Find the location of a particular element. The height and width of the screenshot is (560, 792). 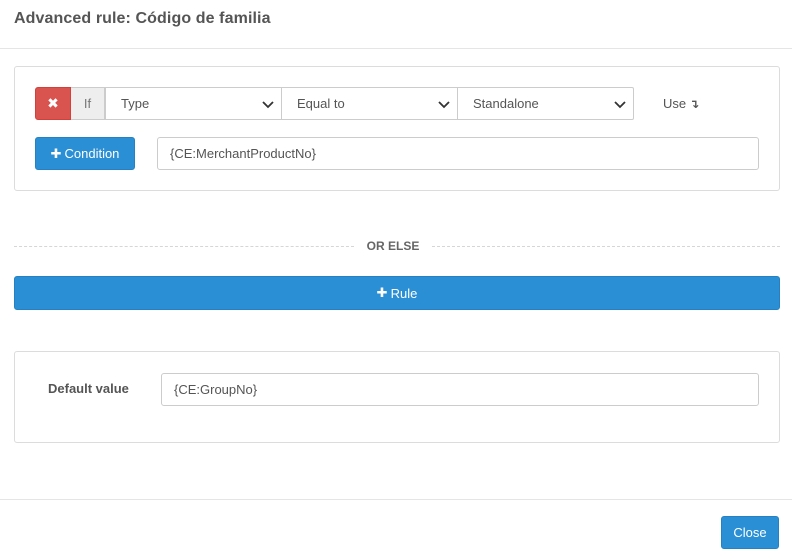

close-button: Close is located at coordinates (750, 532).